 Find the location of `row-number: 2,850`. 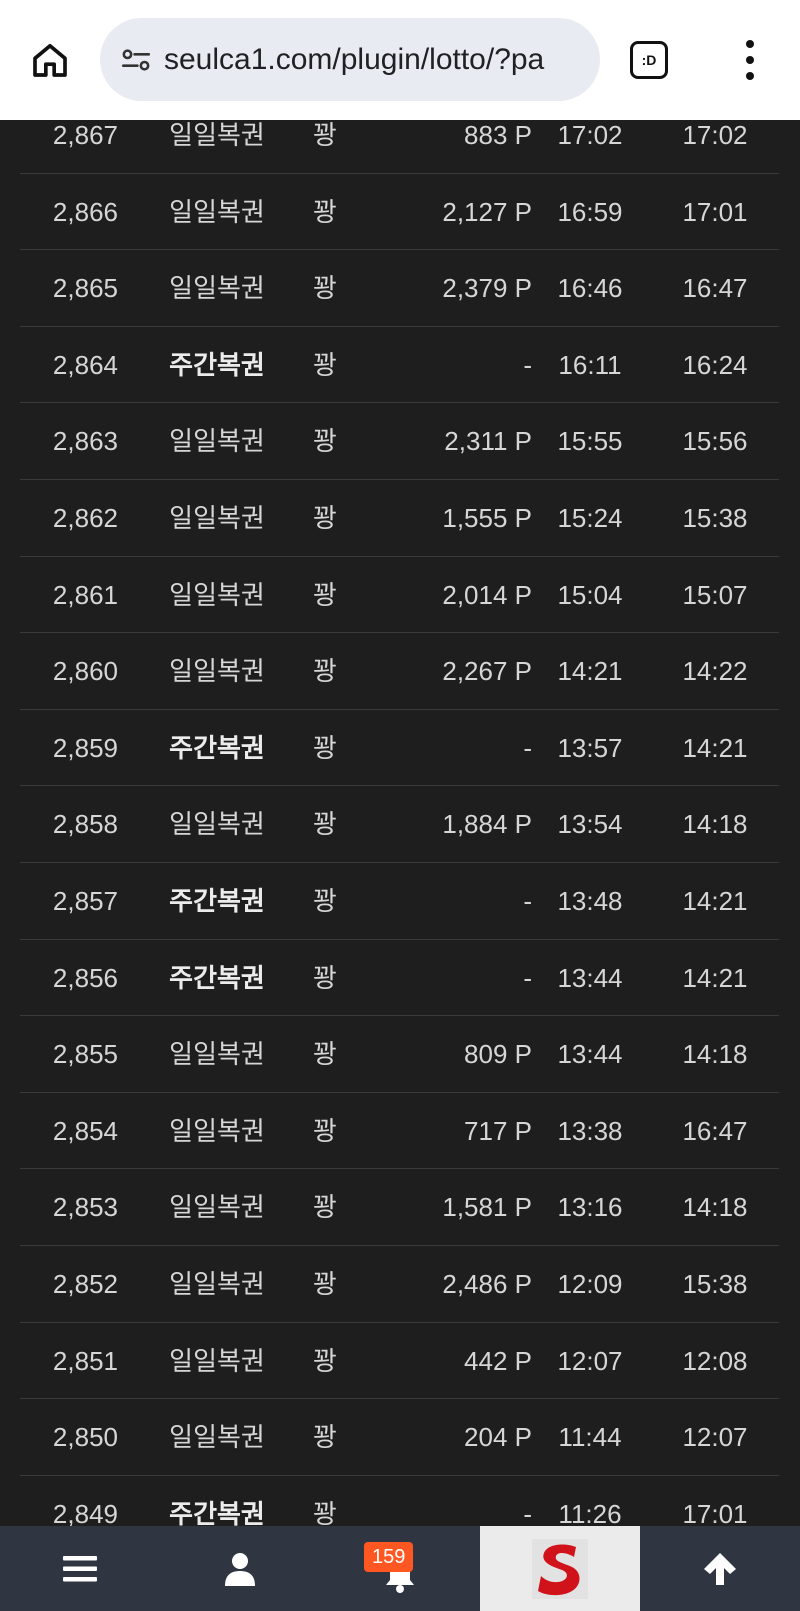

row-number: 2,850 is located at coordinates (85, 1437).